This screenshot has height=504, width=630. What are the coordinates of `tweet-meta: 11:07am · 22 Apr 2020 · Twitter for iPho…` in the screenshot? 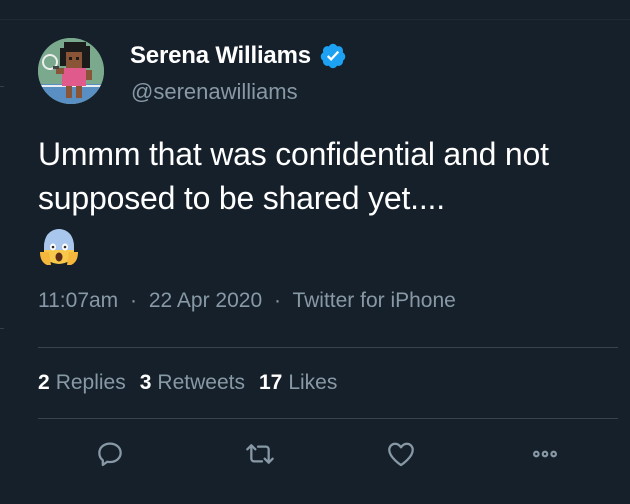 It's located at (247, 301).